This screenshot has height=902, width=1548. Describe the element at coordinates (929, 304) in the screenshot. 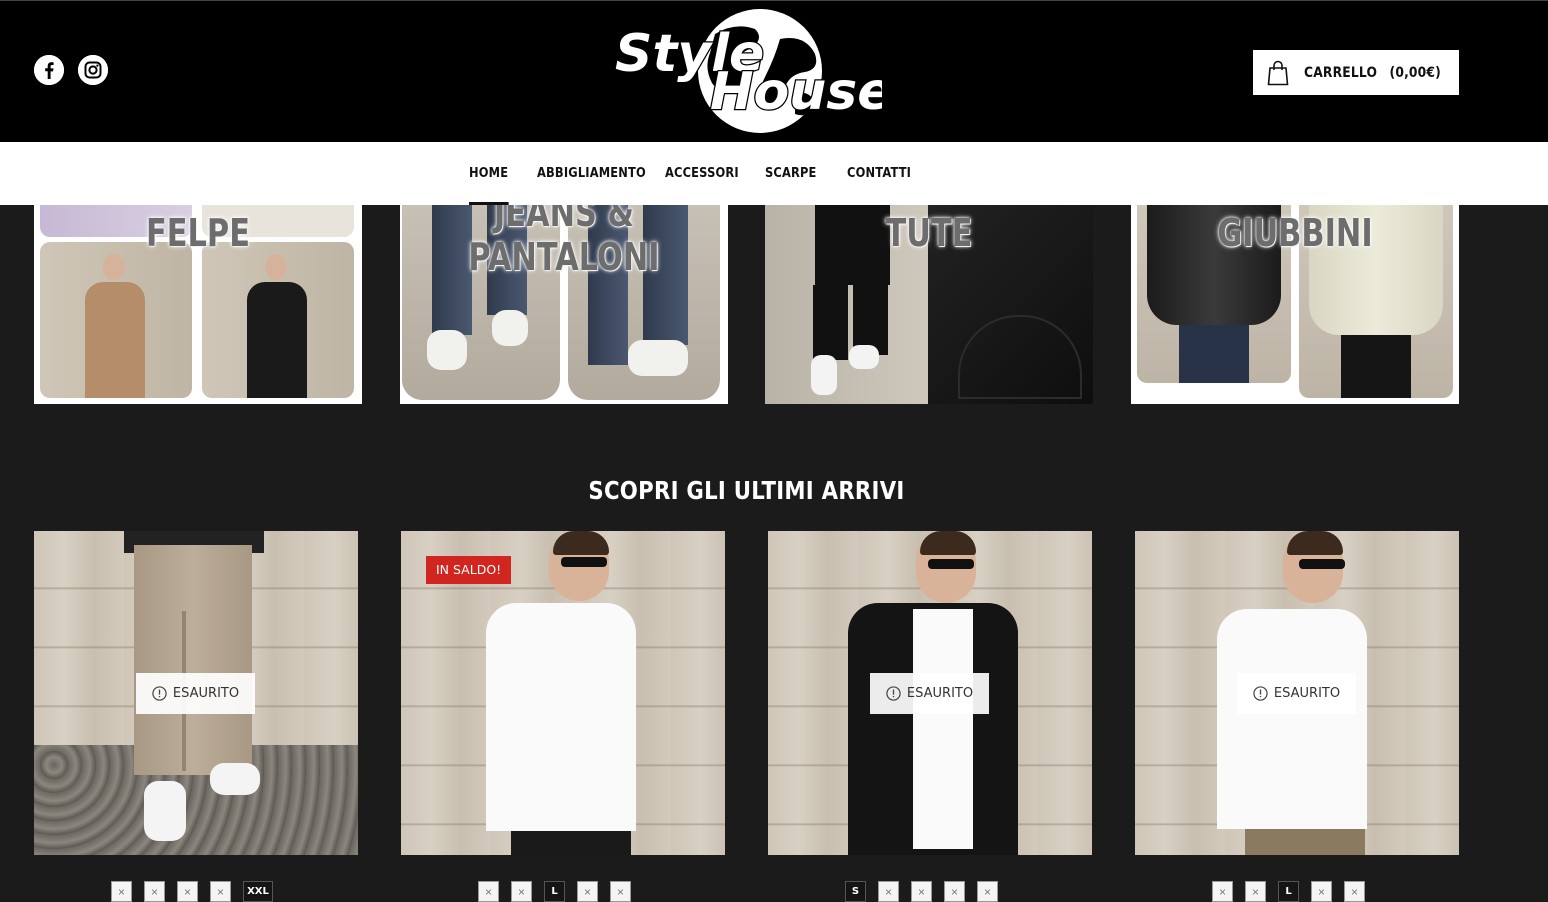

I see `category-tute: TUTE` at that location.